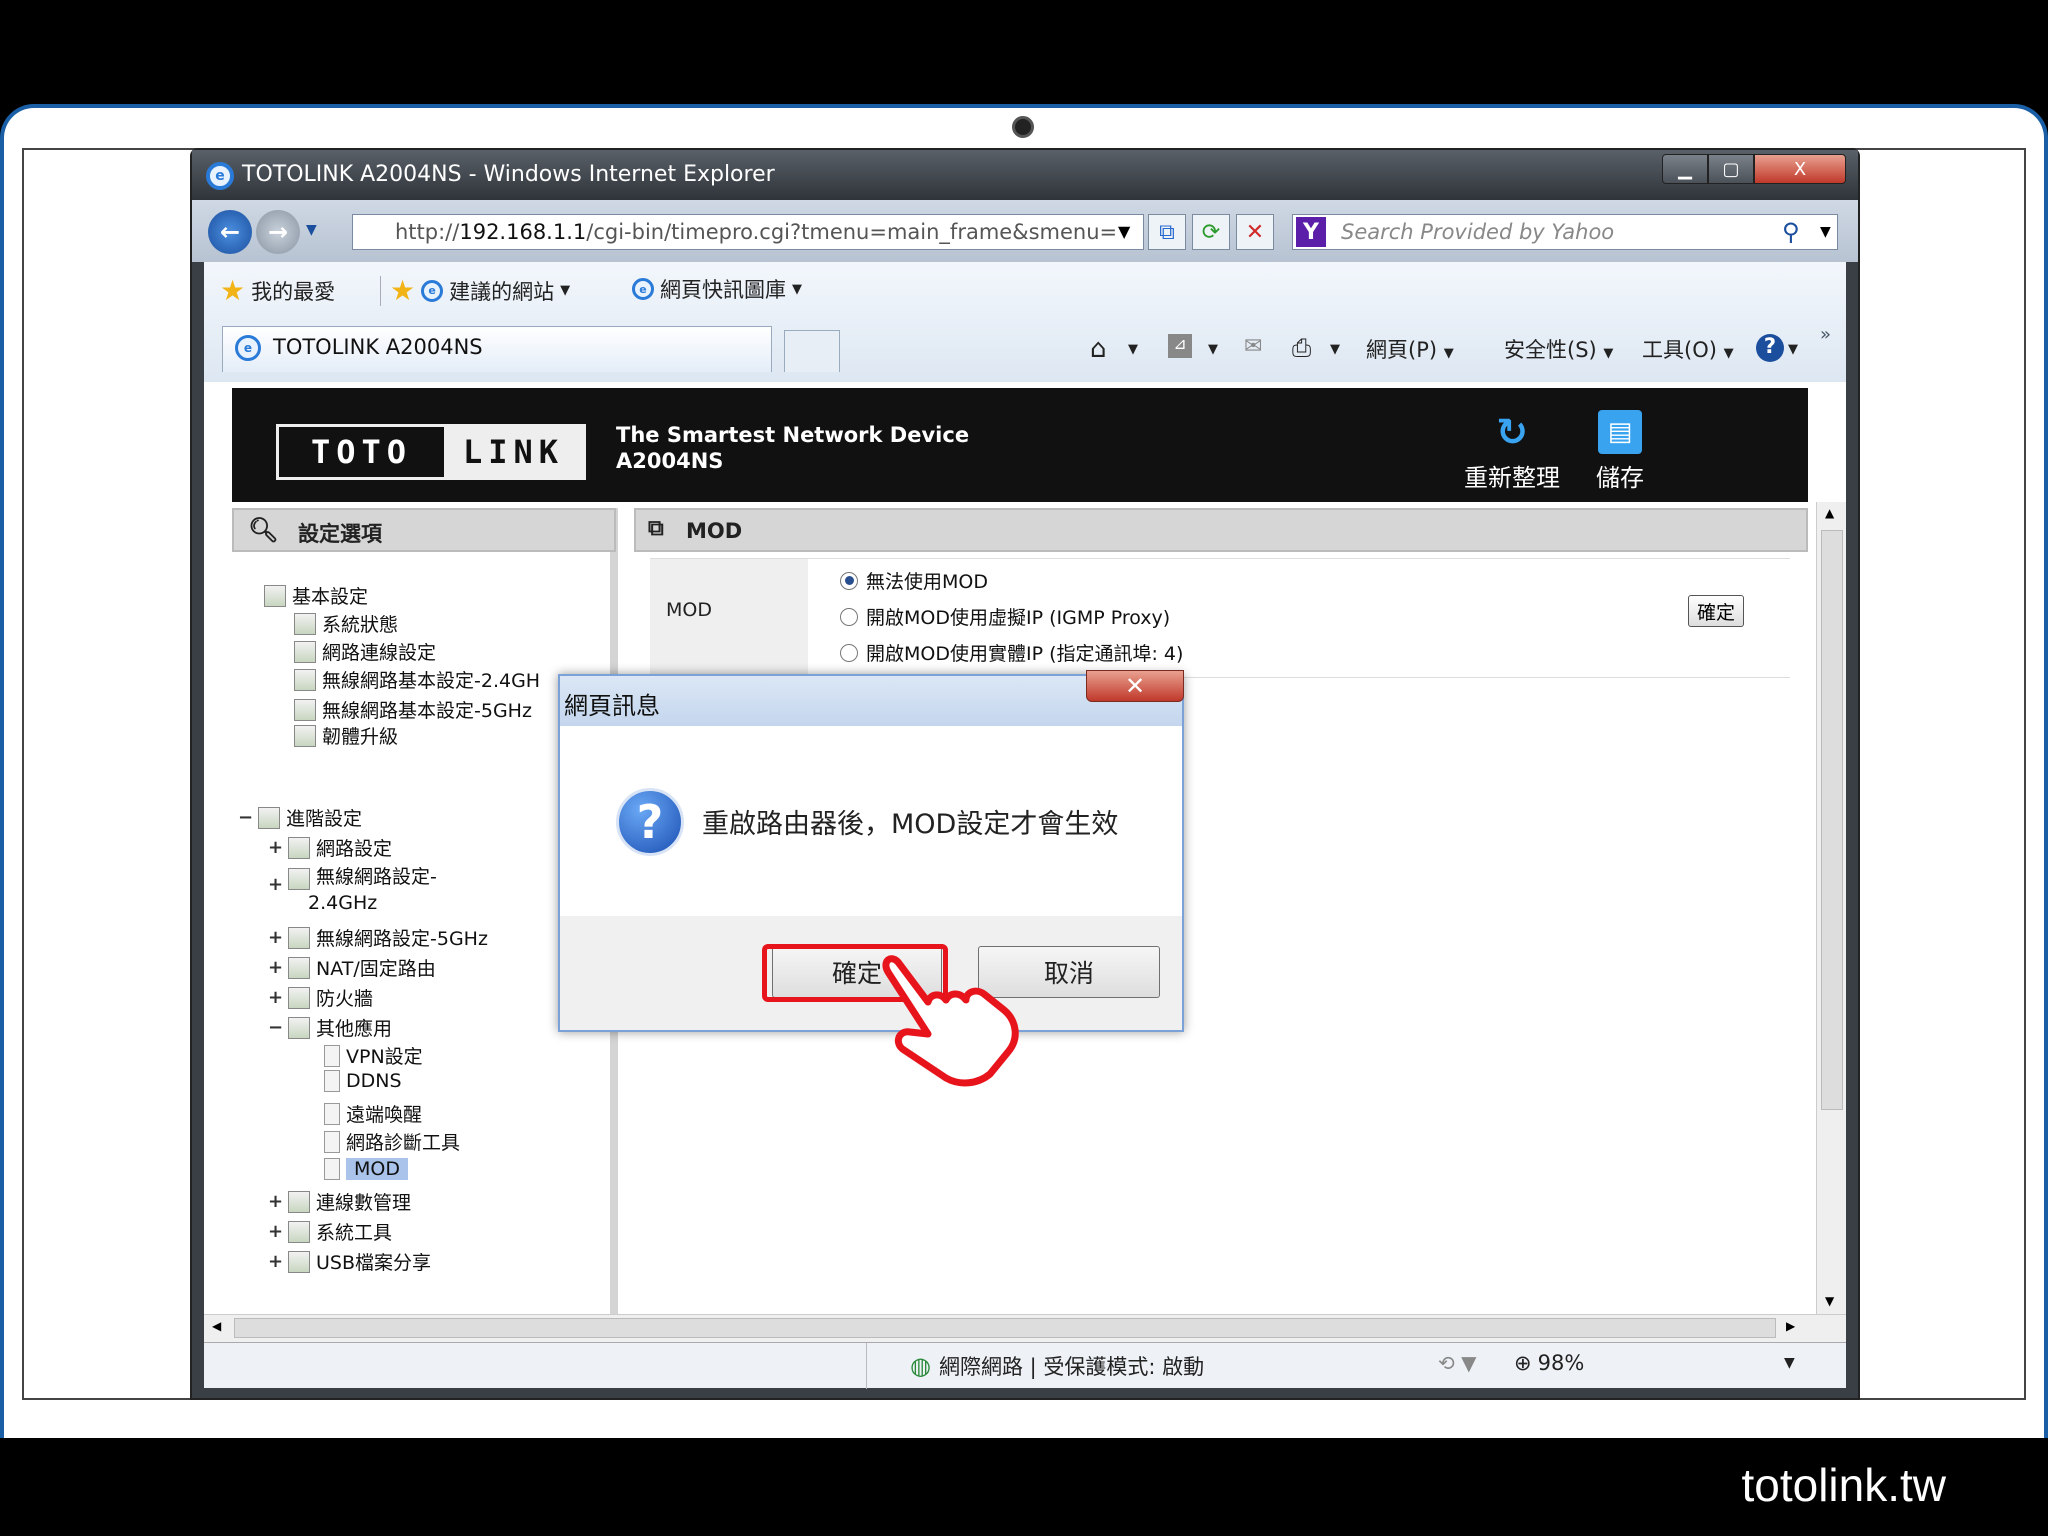 This screenshot has width=2048, height=1536. What do you see at coordinates (1620, 451) in the screenshot?
I see `save-button: ▤ 儲存` at bounding box center [1620, 451].